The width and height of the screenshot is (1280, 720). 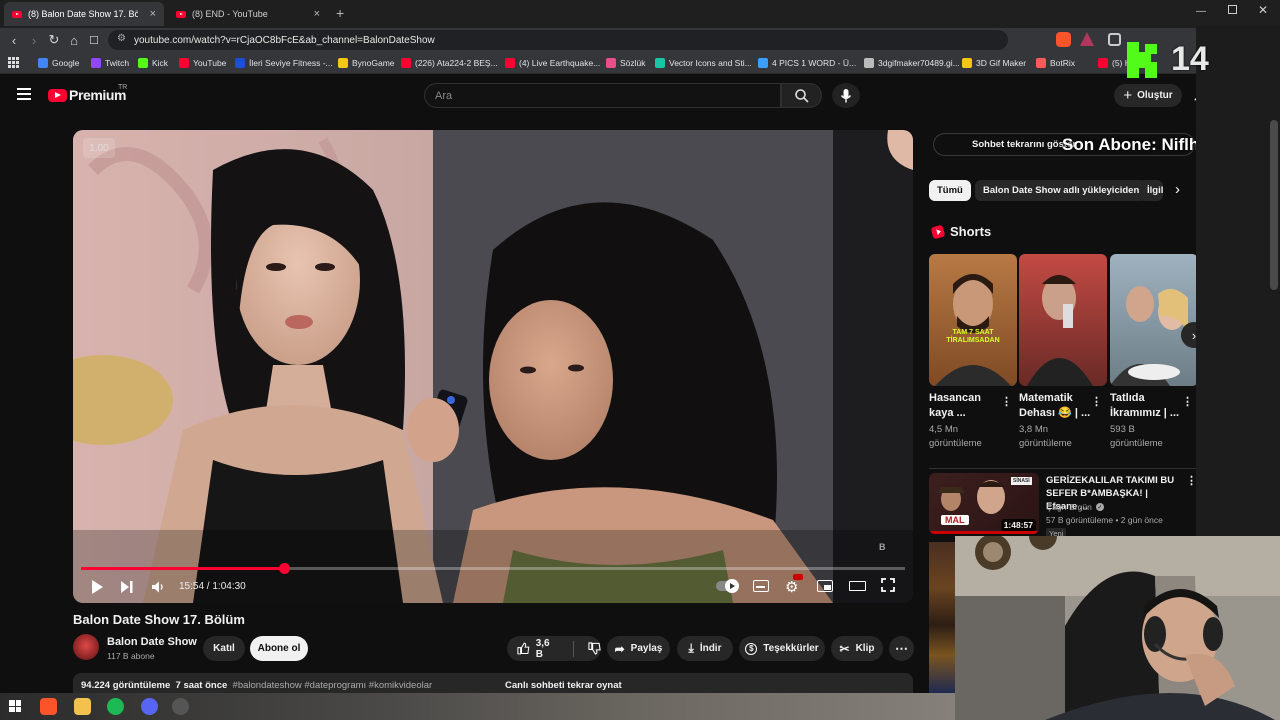 I want to click on brave-rewards-icon, so click(x=1087, y=39).